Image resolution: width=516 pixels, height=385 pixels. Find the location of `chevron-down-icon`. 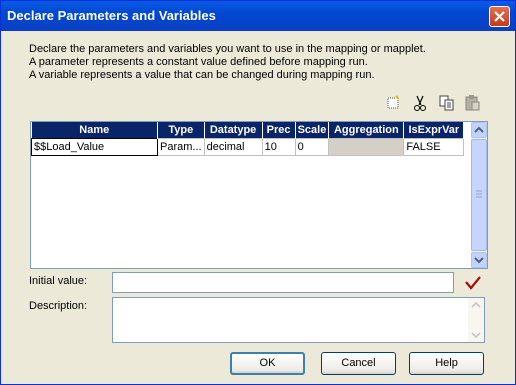

chevron-down-icon is located at coordinates (479, 260).